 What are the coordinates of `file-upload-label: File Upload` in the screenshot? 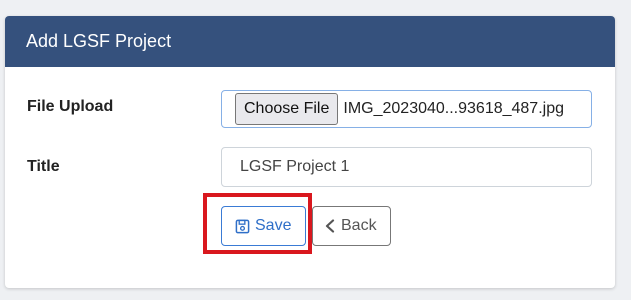 It's located at (70, 107).